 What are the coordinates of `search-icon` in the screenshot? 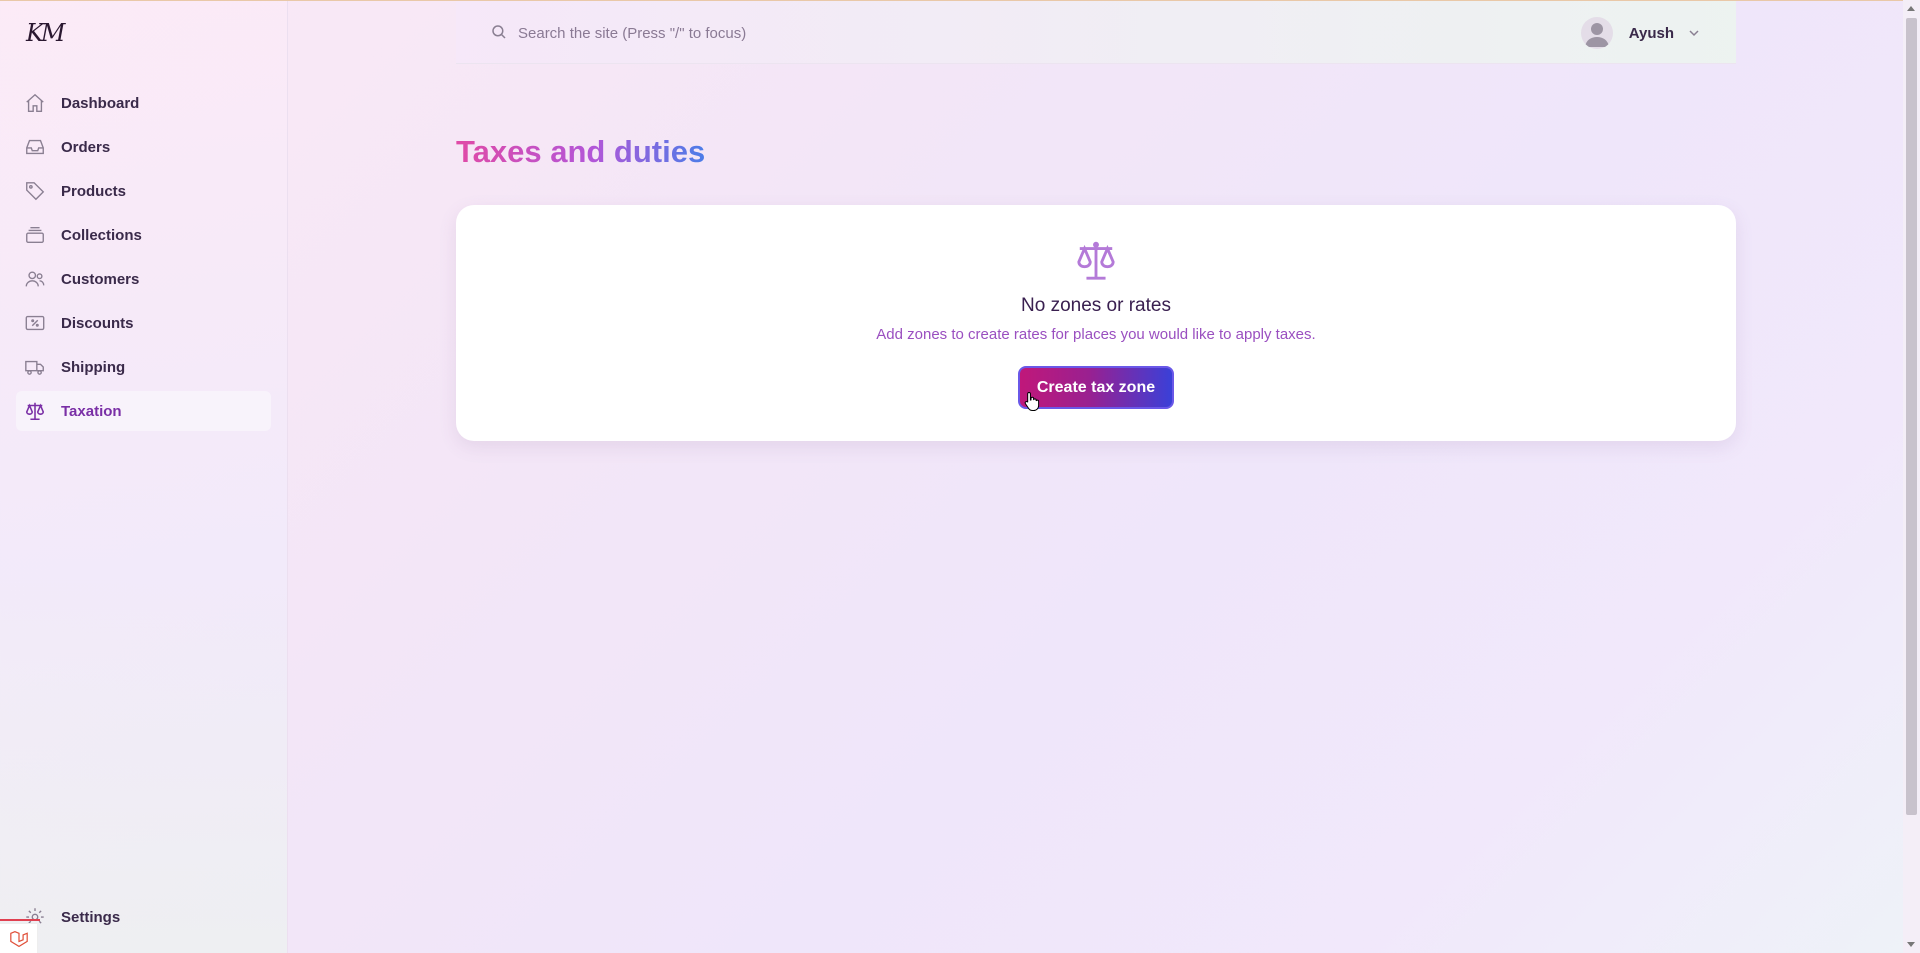 It's located at (499, 32).